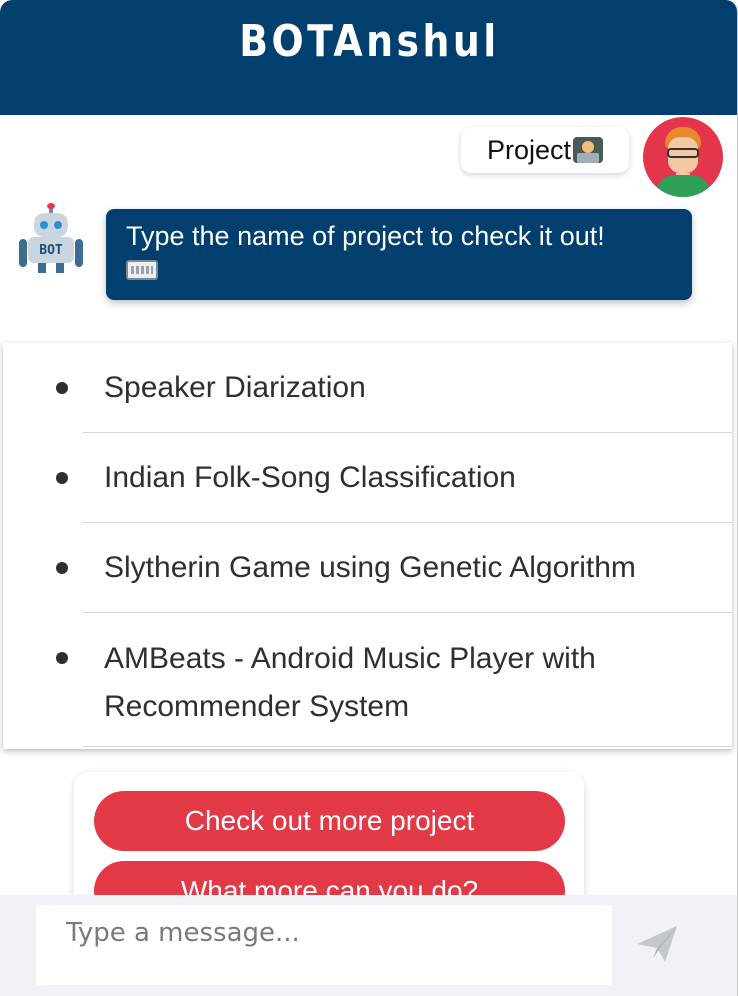 Image resolution: width=738 pixels, height=996 pixels. I want to click on robot-bot-avatar-icon: BOT, so click(51, 239).